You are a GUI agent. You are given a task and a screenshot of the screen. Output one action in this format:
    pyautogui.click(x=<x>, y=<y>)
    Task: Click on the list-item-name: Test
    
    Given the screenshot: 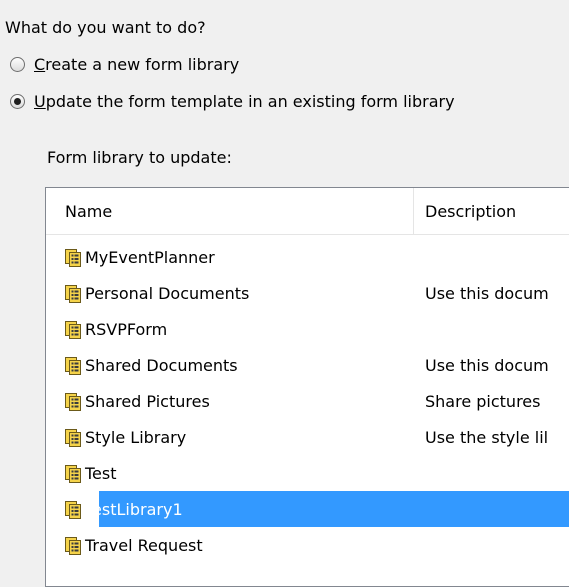 What is the action you would take?
    pyautogui.click(x=90, y=473)
    